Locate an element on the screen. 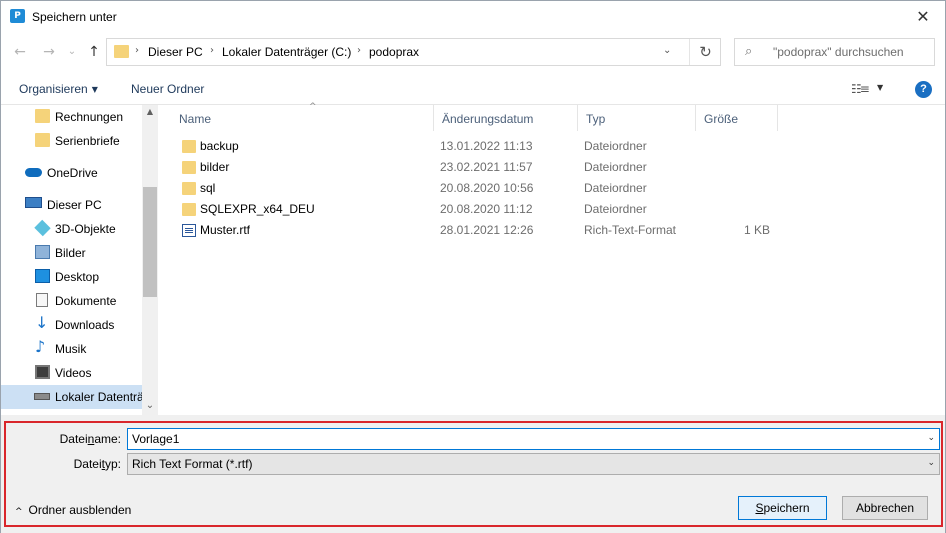  sidebar-item-3d-objekte: 3D-Objekte is located at coordinates (71, 229).